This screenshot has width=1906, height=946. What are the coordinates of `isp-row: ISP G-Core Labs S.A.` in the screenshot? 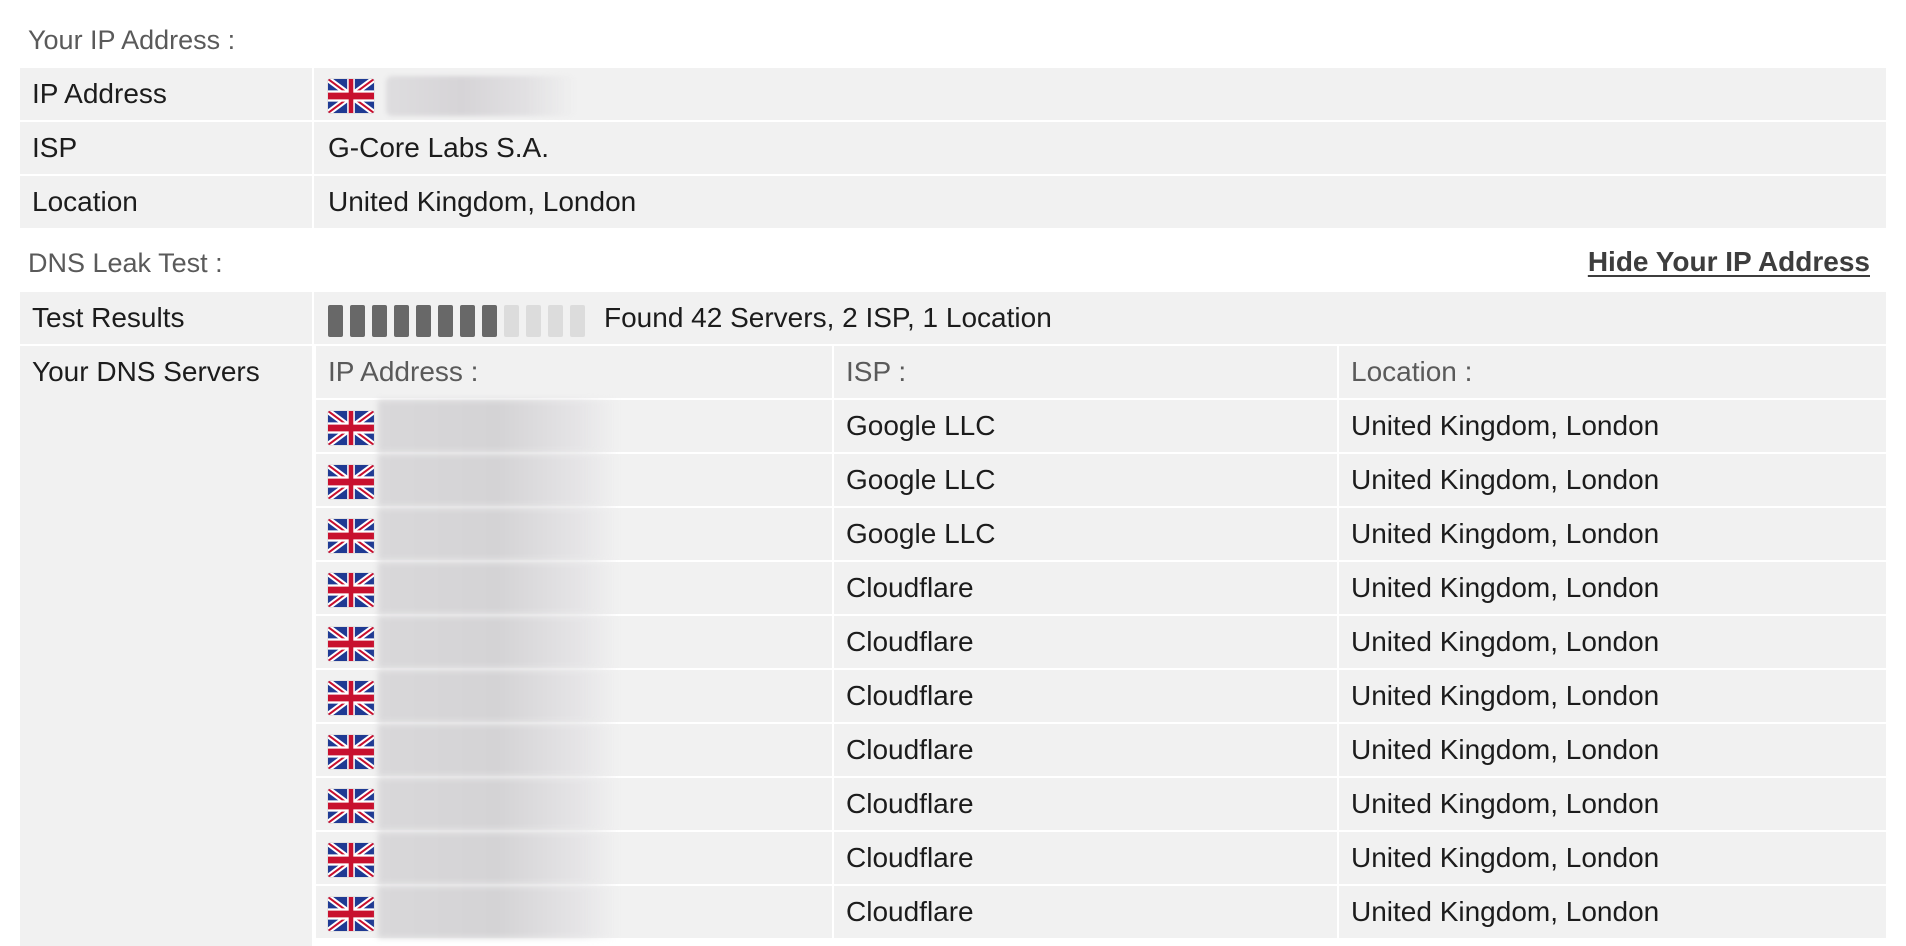 It's located at (953, 148).